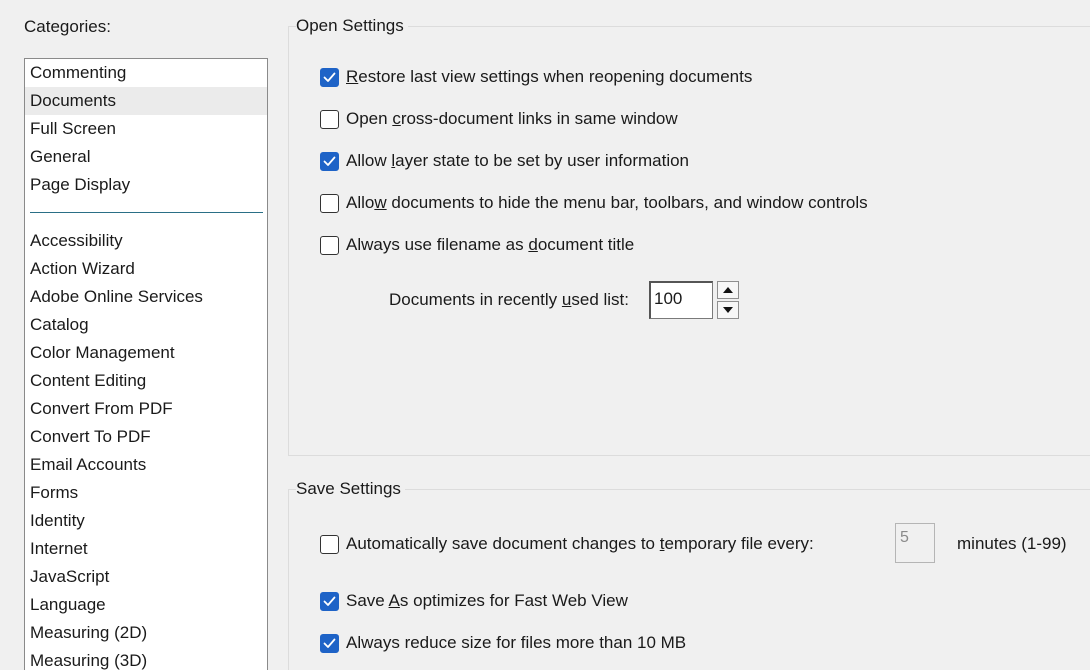 This screenshot has width=1090, height=670. Describe the element at coordinates (681, 300) in the screenshot. I see `recent-list-count-input: 100` at that location.